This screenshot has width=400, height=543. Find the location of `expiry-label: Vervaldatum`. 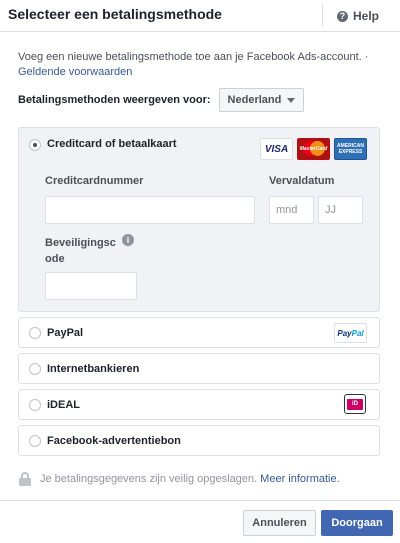

expiry-label: Vervaldatum is located at coordinates (302, 181).